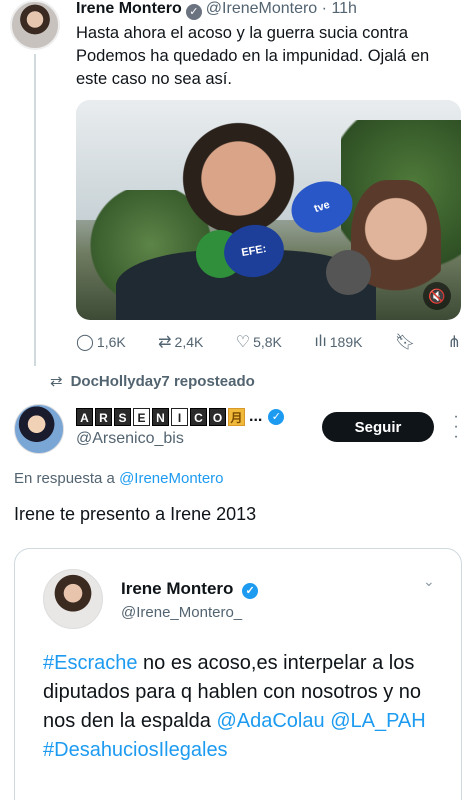 This screenshot has width=475, height=800. I want to click on bookmark-icon: 🔖︎, so click(405, 342).